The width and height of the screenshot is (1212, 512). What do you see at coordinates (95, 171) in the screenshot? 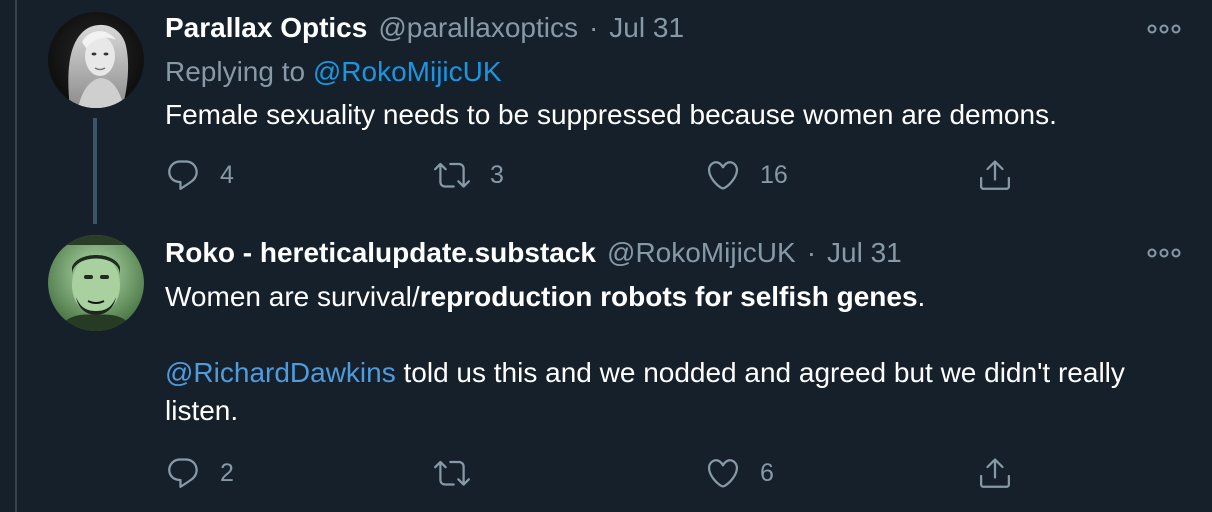
I see `thread-connector-line` at bounding box center [95, 171].